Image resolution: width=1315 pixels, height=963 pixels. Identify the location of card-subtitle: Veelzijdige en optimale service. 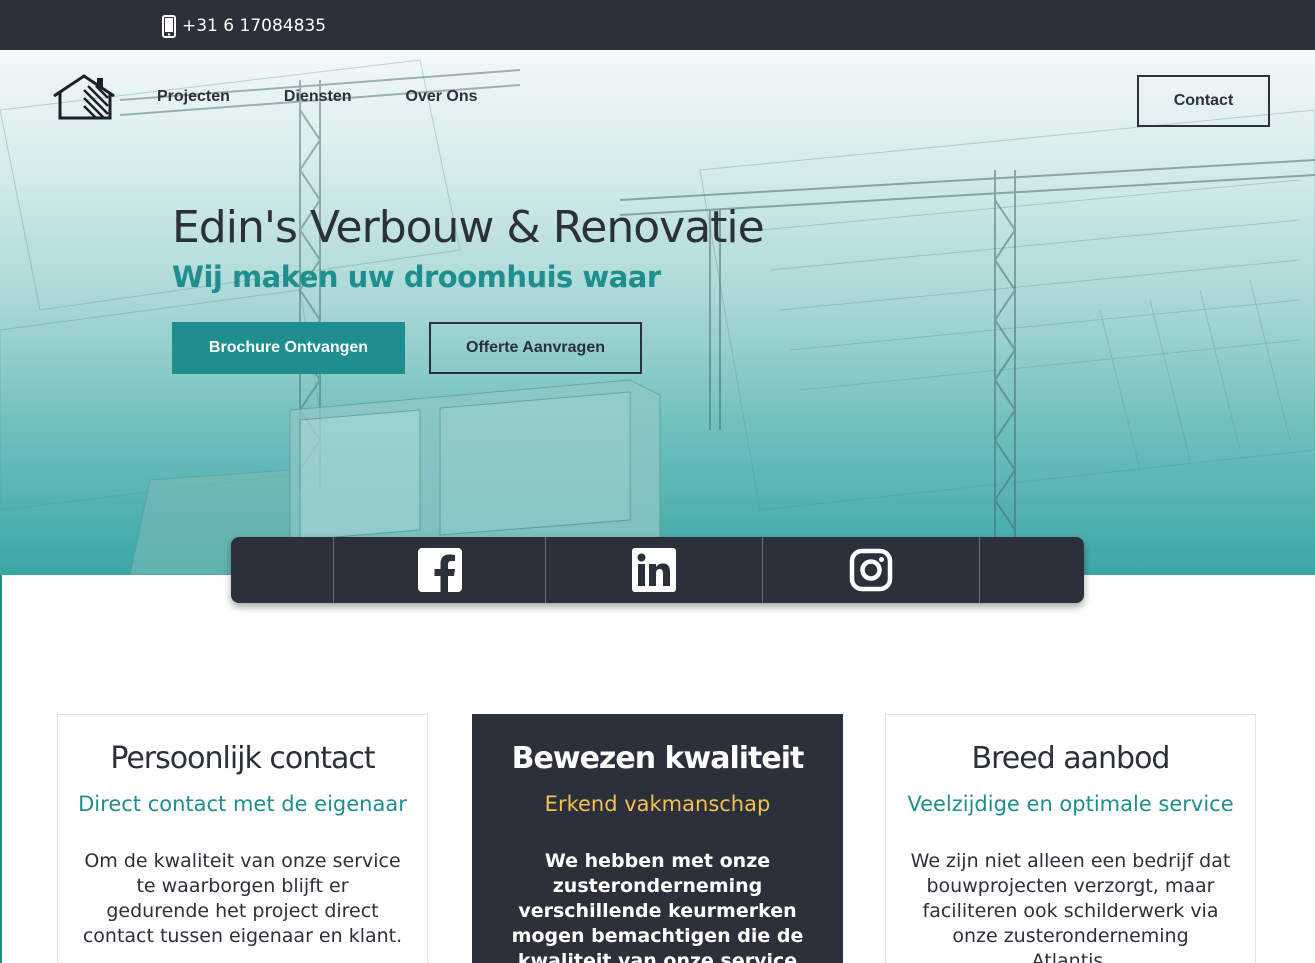
(1070, 804).